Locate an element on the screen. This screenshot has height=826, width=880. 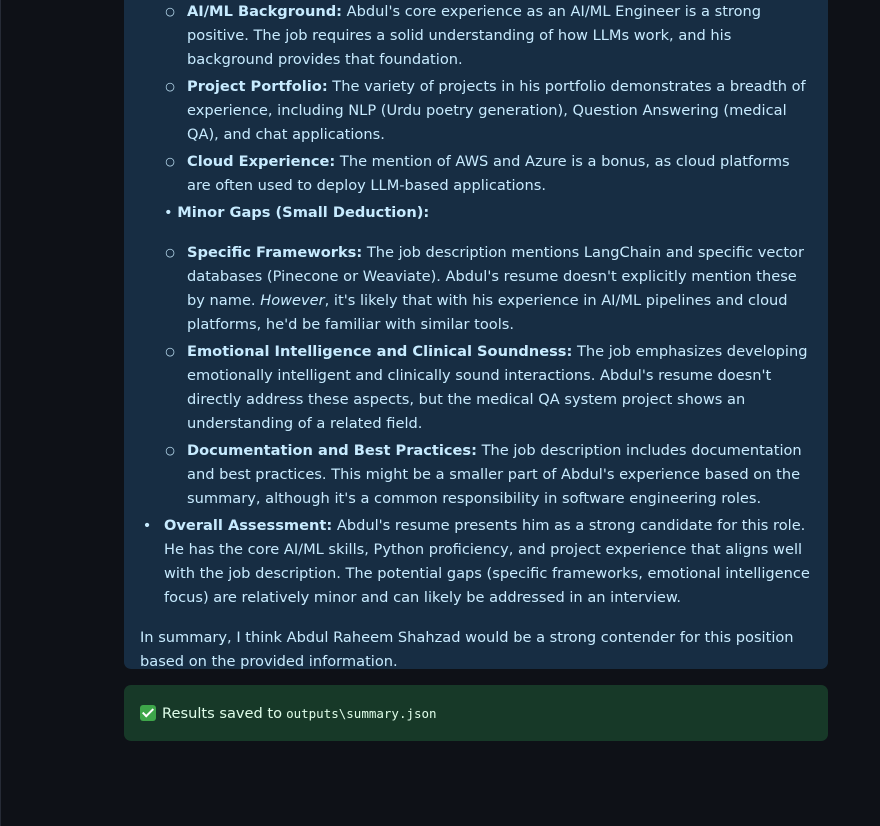
check-mark-icon is located at coordinates (148, 713).